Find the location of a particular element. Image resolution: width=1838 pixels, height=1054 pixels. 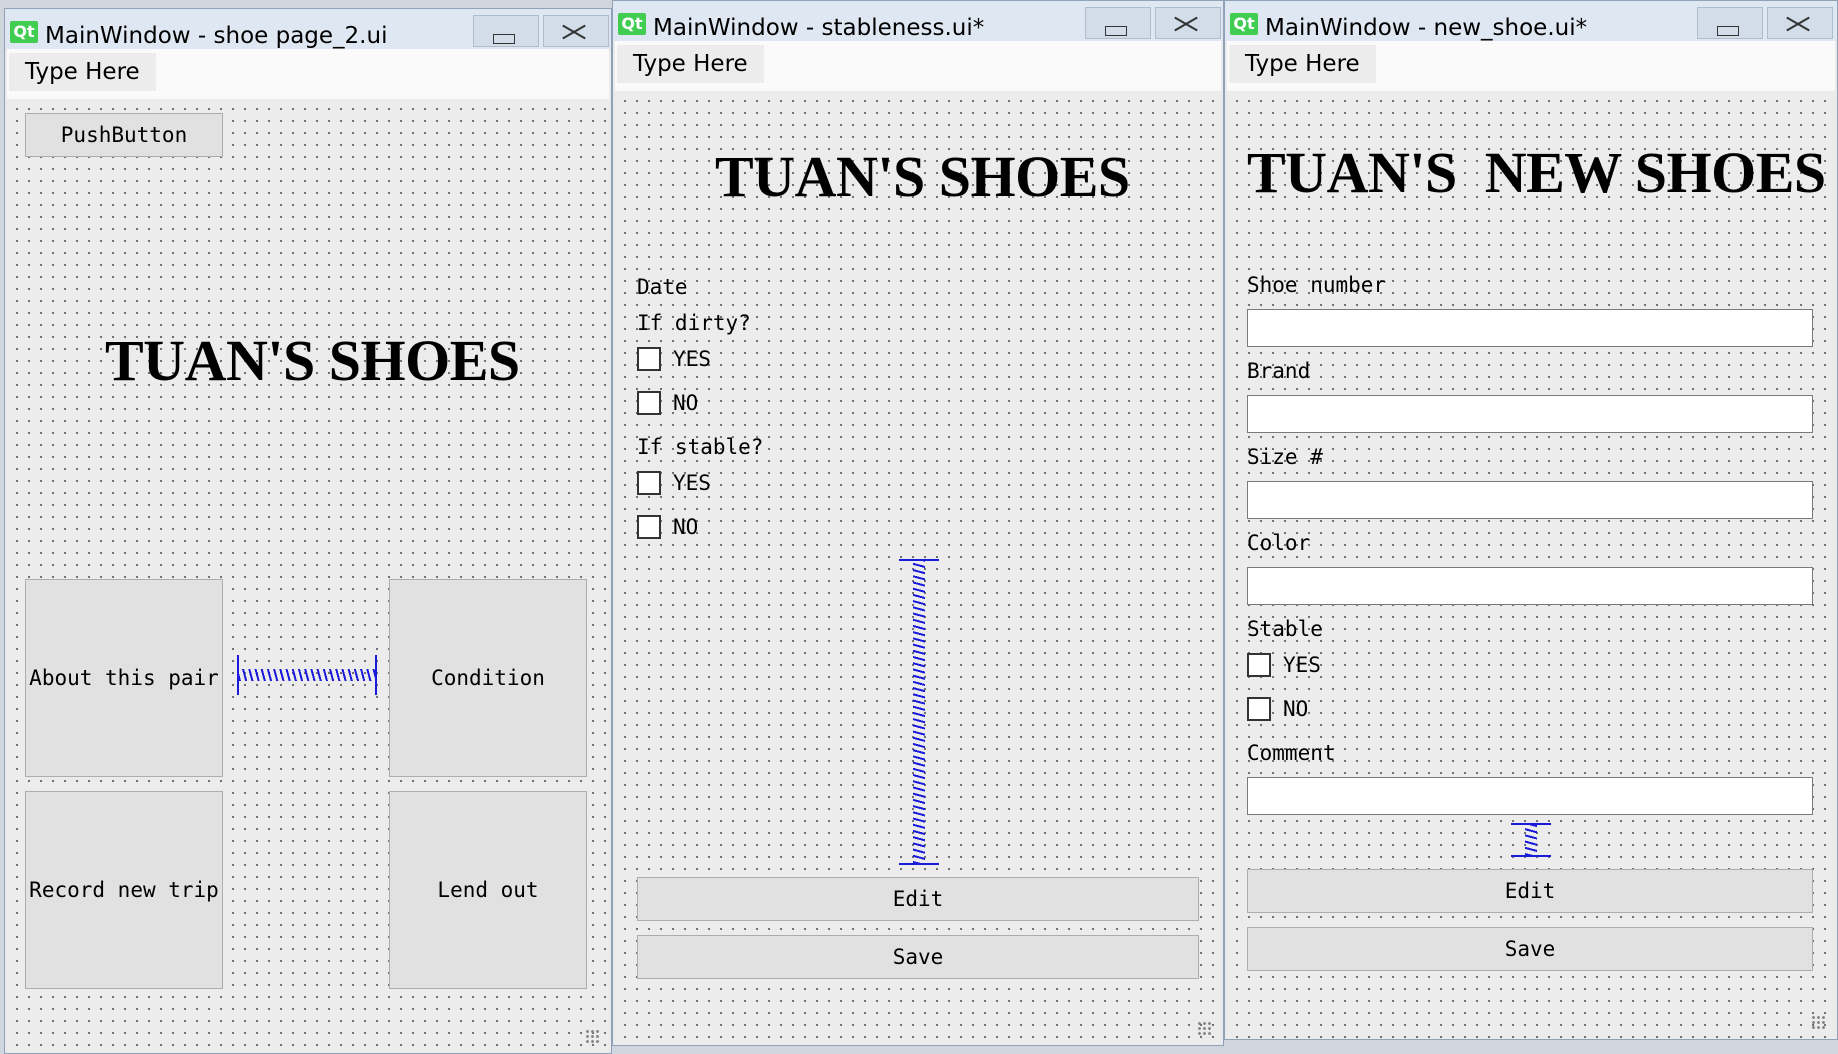

title-bar: Qt MainWindow - shoe page_2.ui is located at coordinates (308, 29).